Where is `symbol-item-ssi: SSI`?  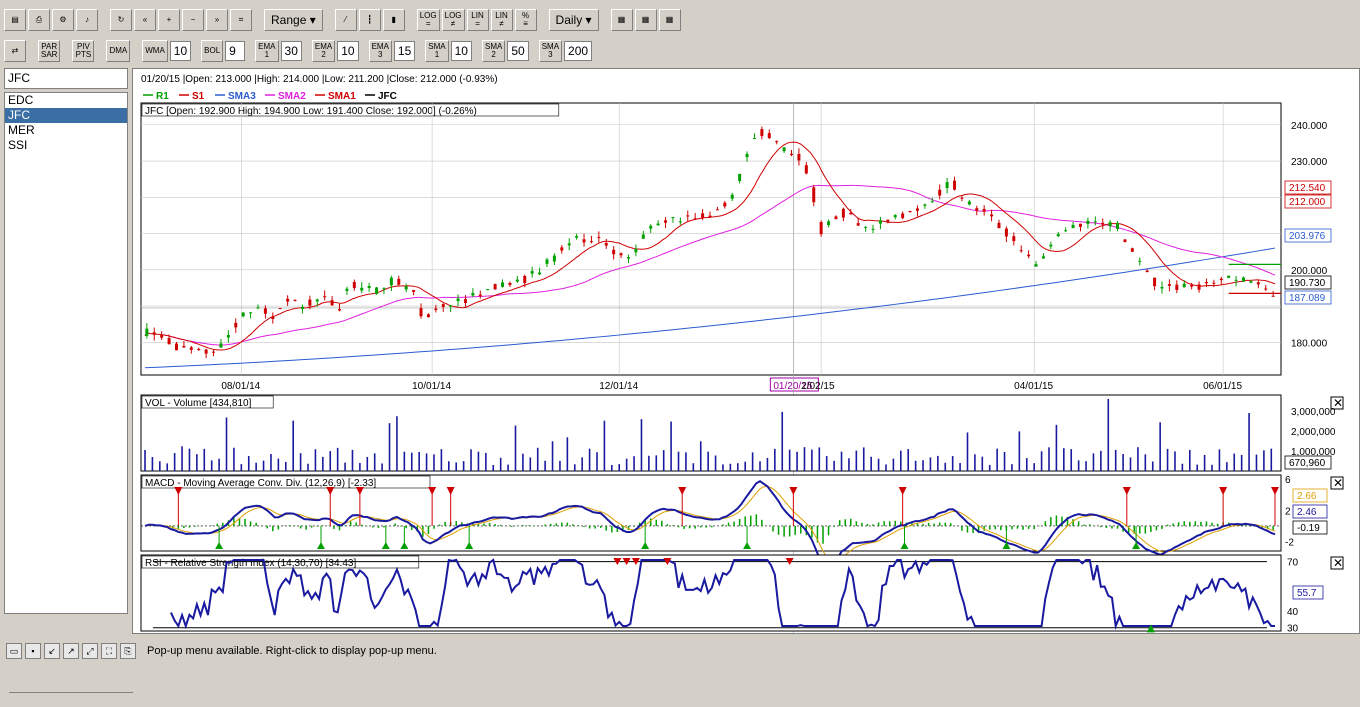
symbol-item-ssi: SSI is located at coordinates (66, 145).